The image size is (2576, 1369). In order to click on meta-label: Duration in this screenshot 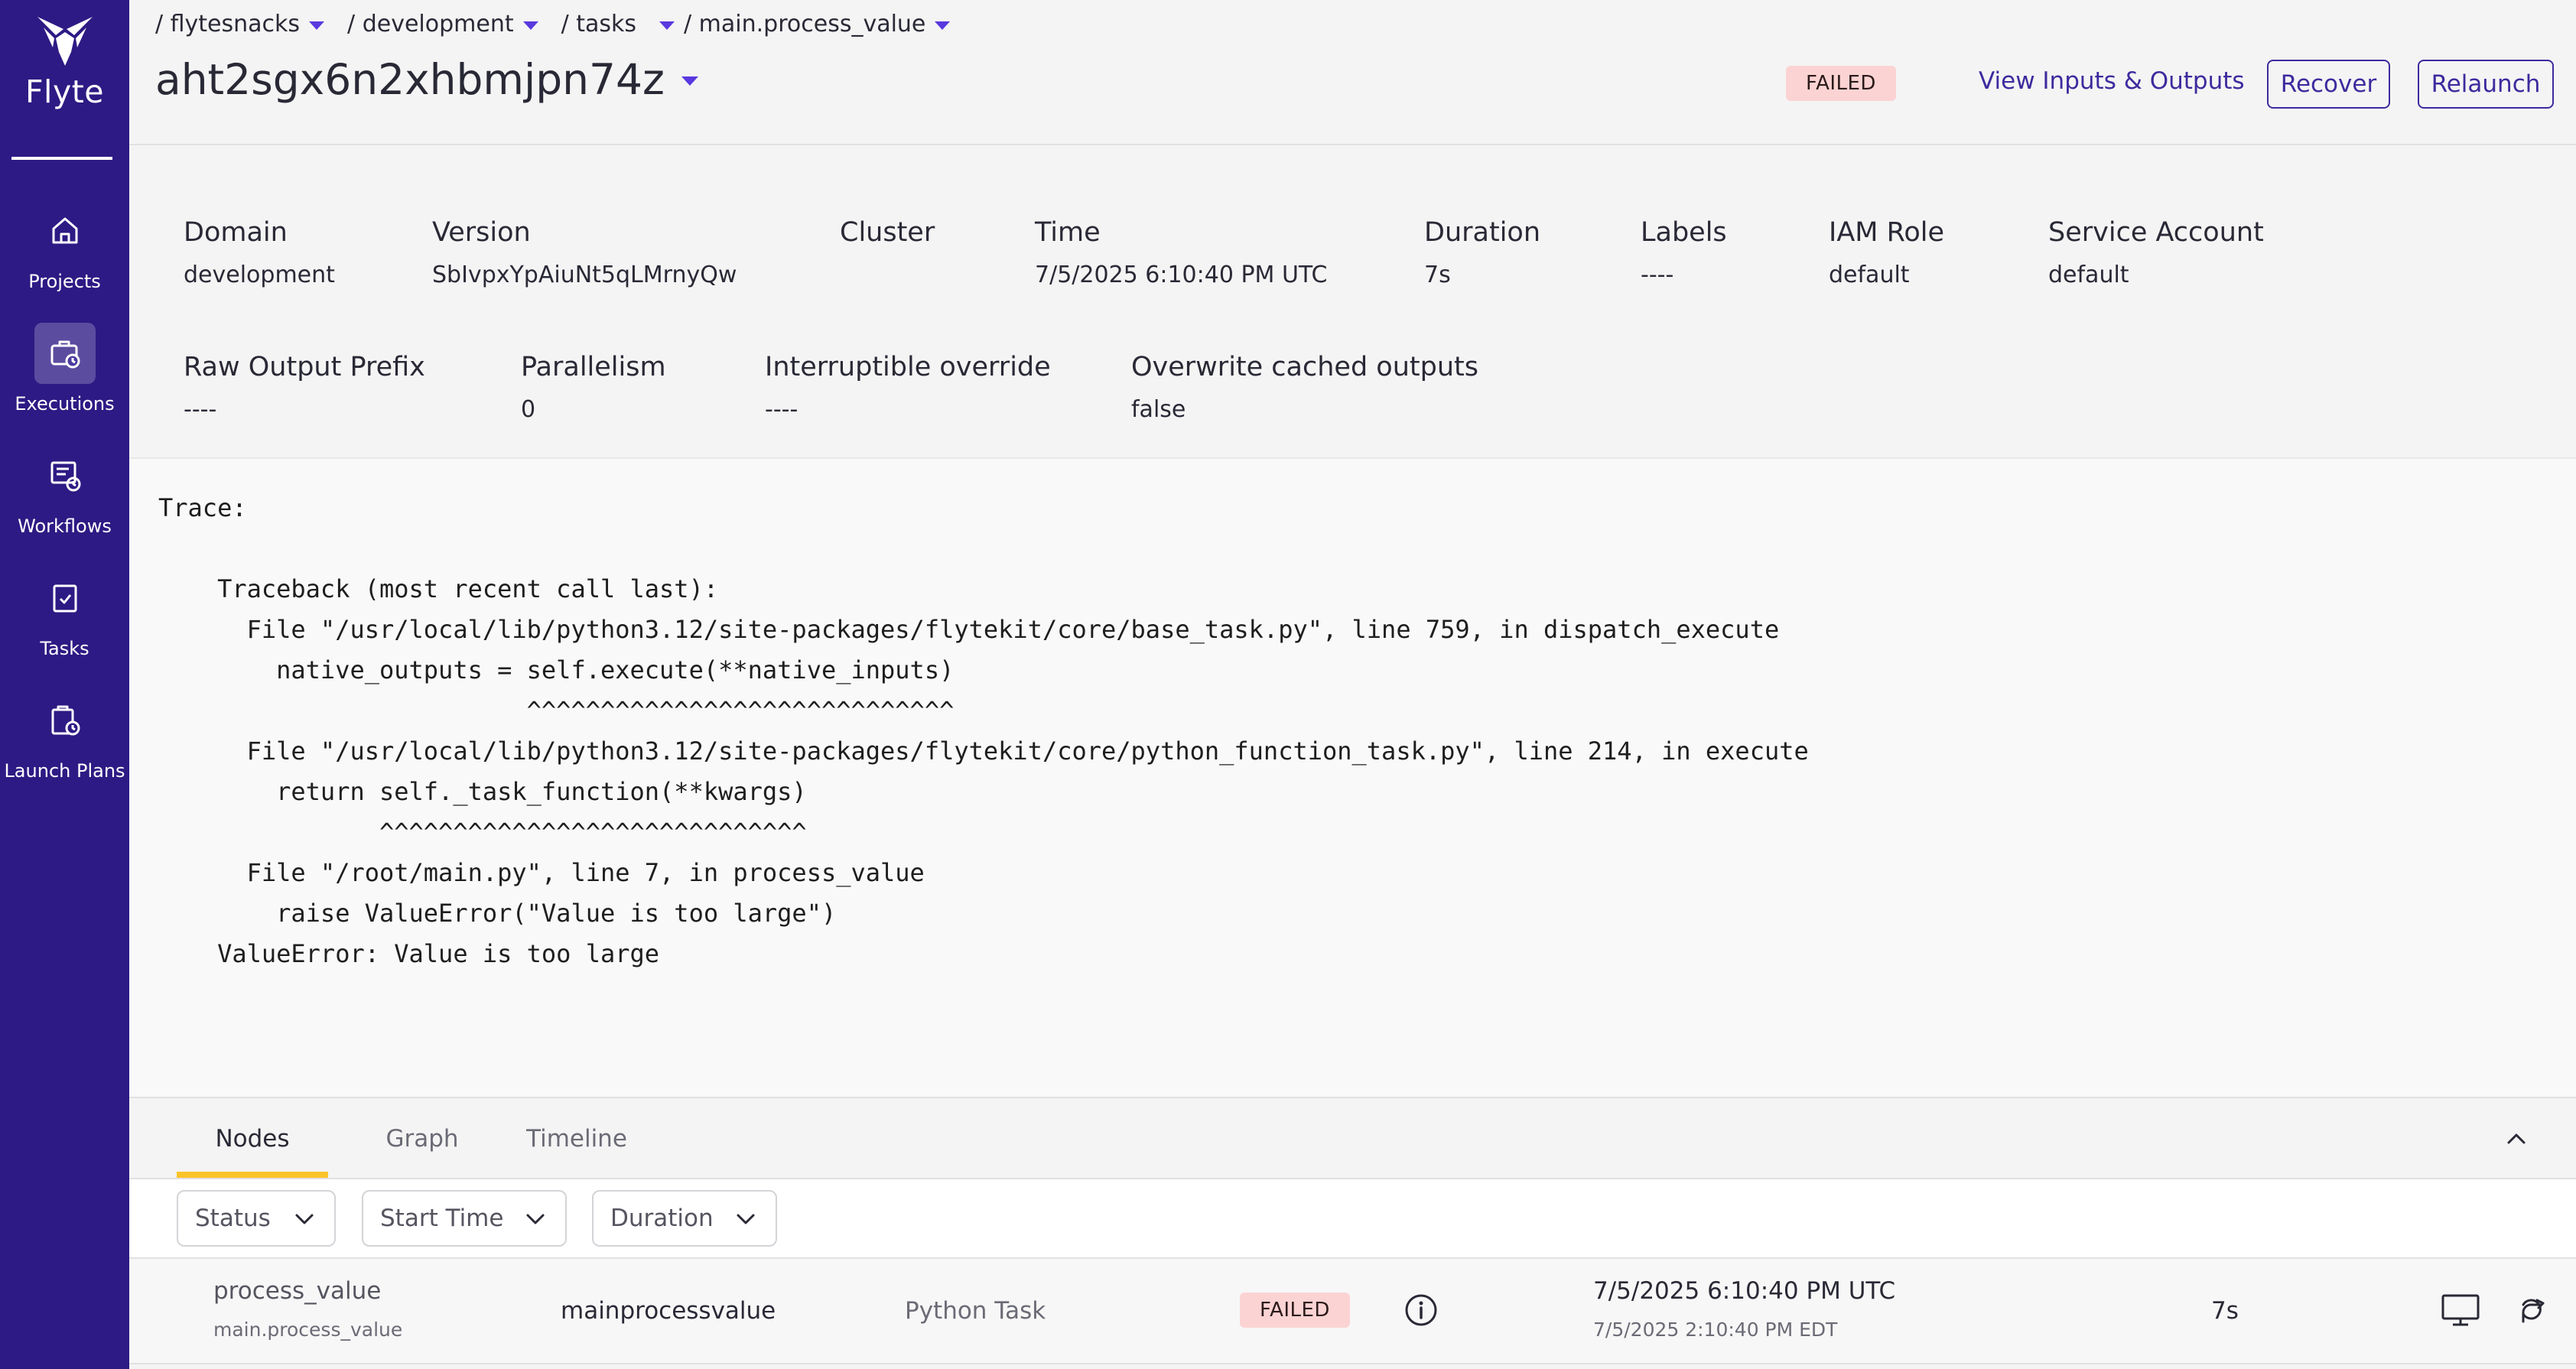, I will do `click(1482, 232)`.